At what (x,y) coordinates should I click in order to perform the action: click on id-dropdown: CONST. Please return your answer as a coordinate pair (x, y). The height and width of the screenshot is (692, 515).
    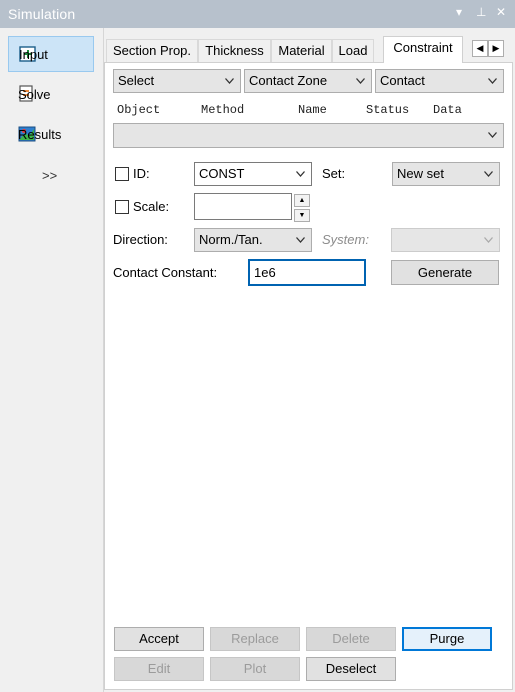
    Looking at the image, I should click on (253, 174).